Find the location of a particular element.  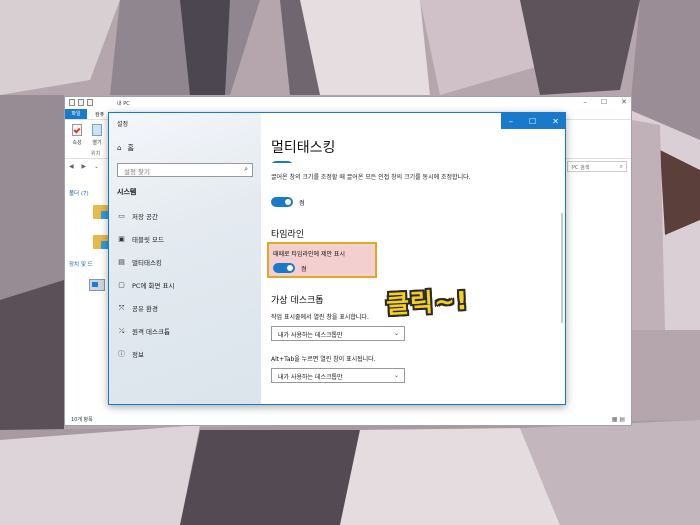

timeline-suggestions-highlight: 때때로 타임라인에 제안 표시 켬 is located at coordinates (322, 260).